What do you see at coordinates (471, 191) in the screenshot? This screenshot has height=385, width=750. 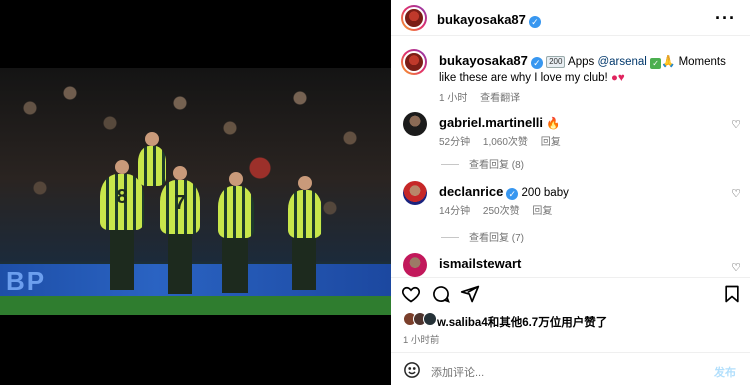 I see `commenter-username: declanrice` at bounding box center [471, 191].